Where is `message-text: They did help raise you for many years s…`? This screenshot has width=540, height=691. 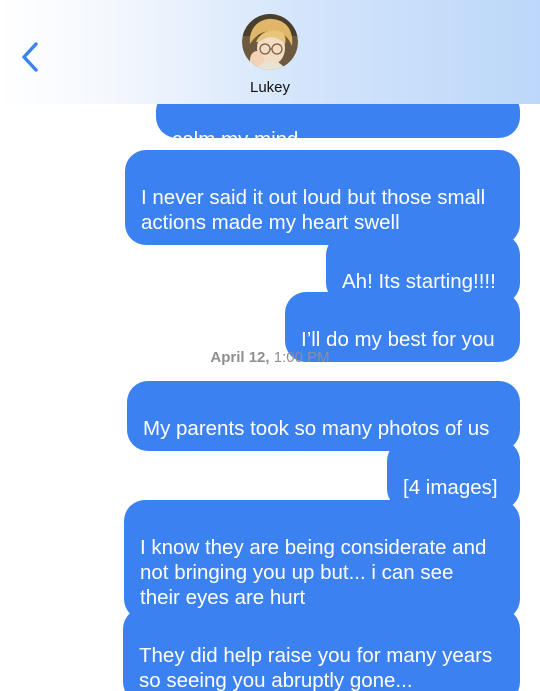
message-text: They did help raise you for many years s… is located at coordinates (316, 667).